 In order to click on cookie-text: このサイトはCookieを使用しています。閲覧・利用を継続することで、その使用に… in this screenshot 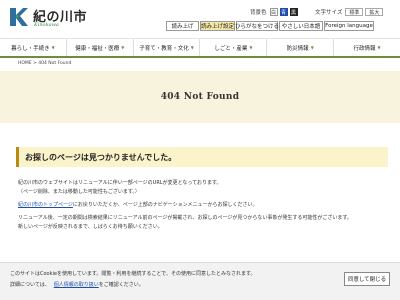, I will do `click(133, 274)`.